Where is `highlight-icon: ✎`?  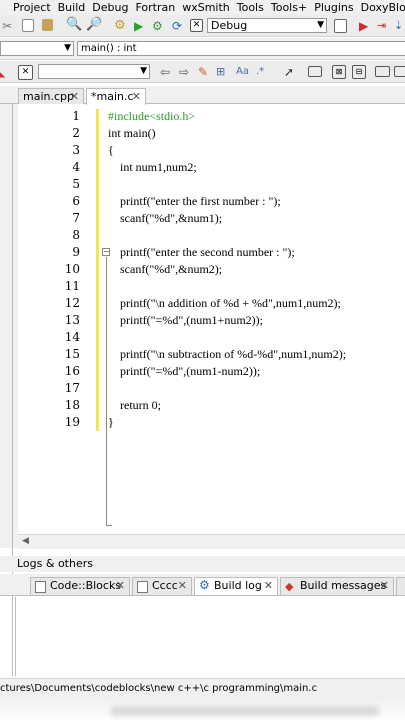 highlight-icon: ✎ is located at coordinates (205, 72).